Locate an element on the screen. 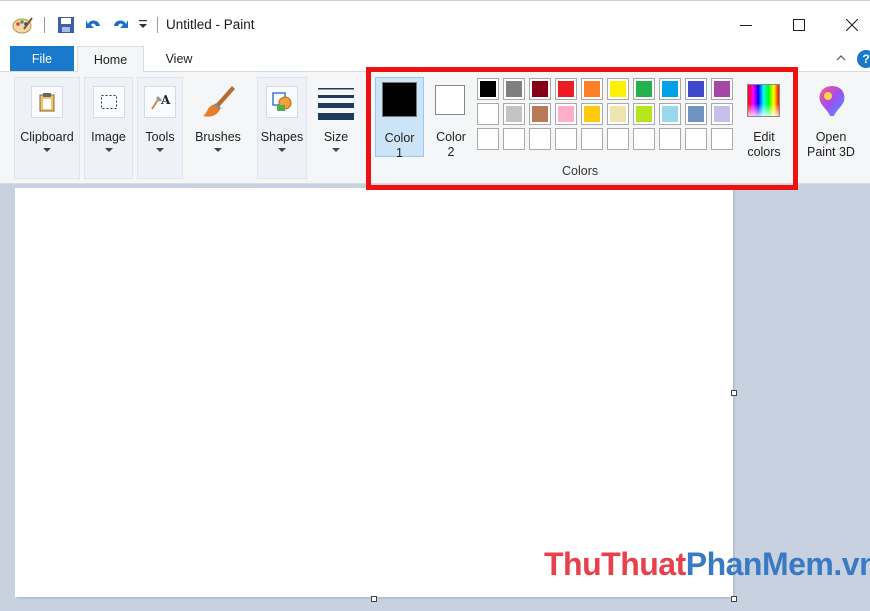 This screenshot has width=870, height=611. paint-3d-icon is located at coordinates (832, 101).